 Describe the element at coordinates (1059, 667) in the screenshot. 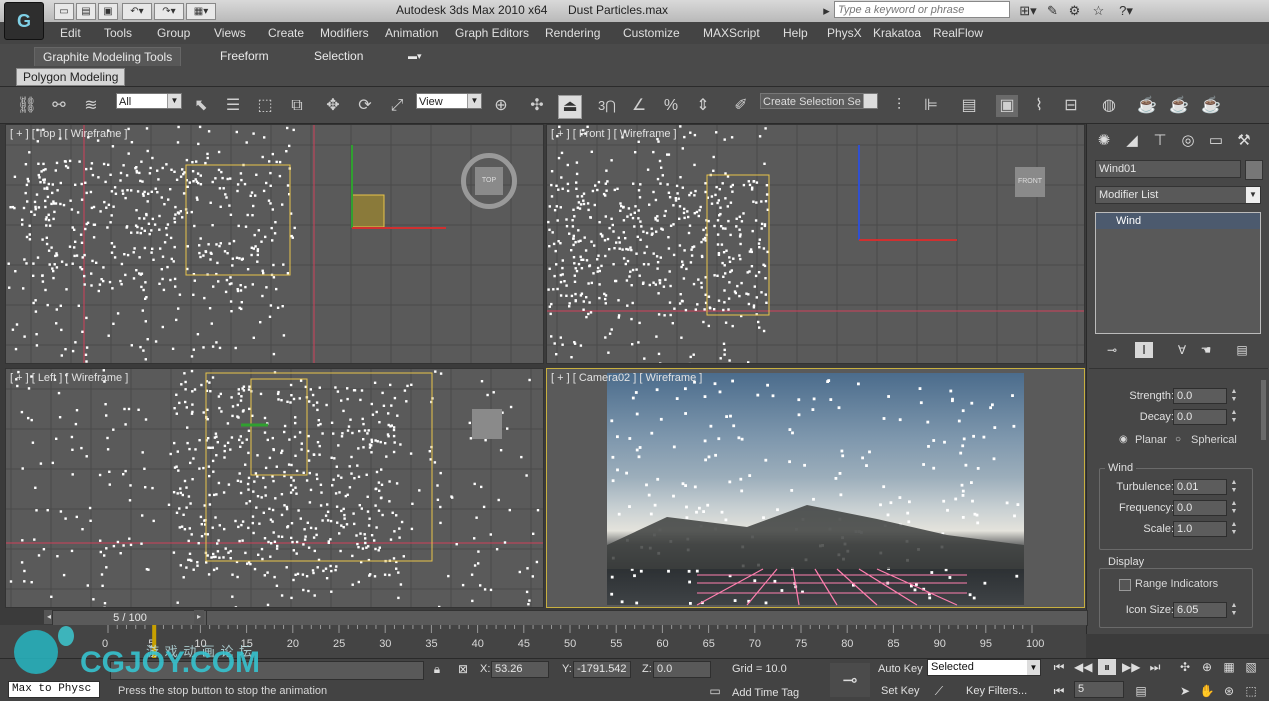

I see `go-to-start-icon: ⏮` at that location.